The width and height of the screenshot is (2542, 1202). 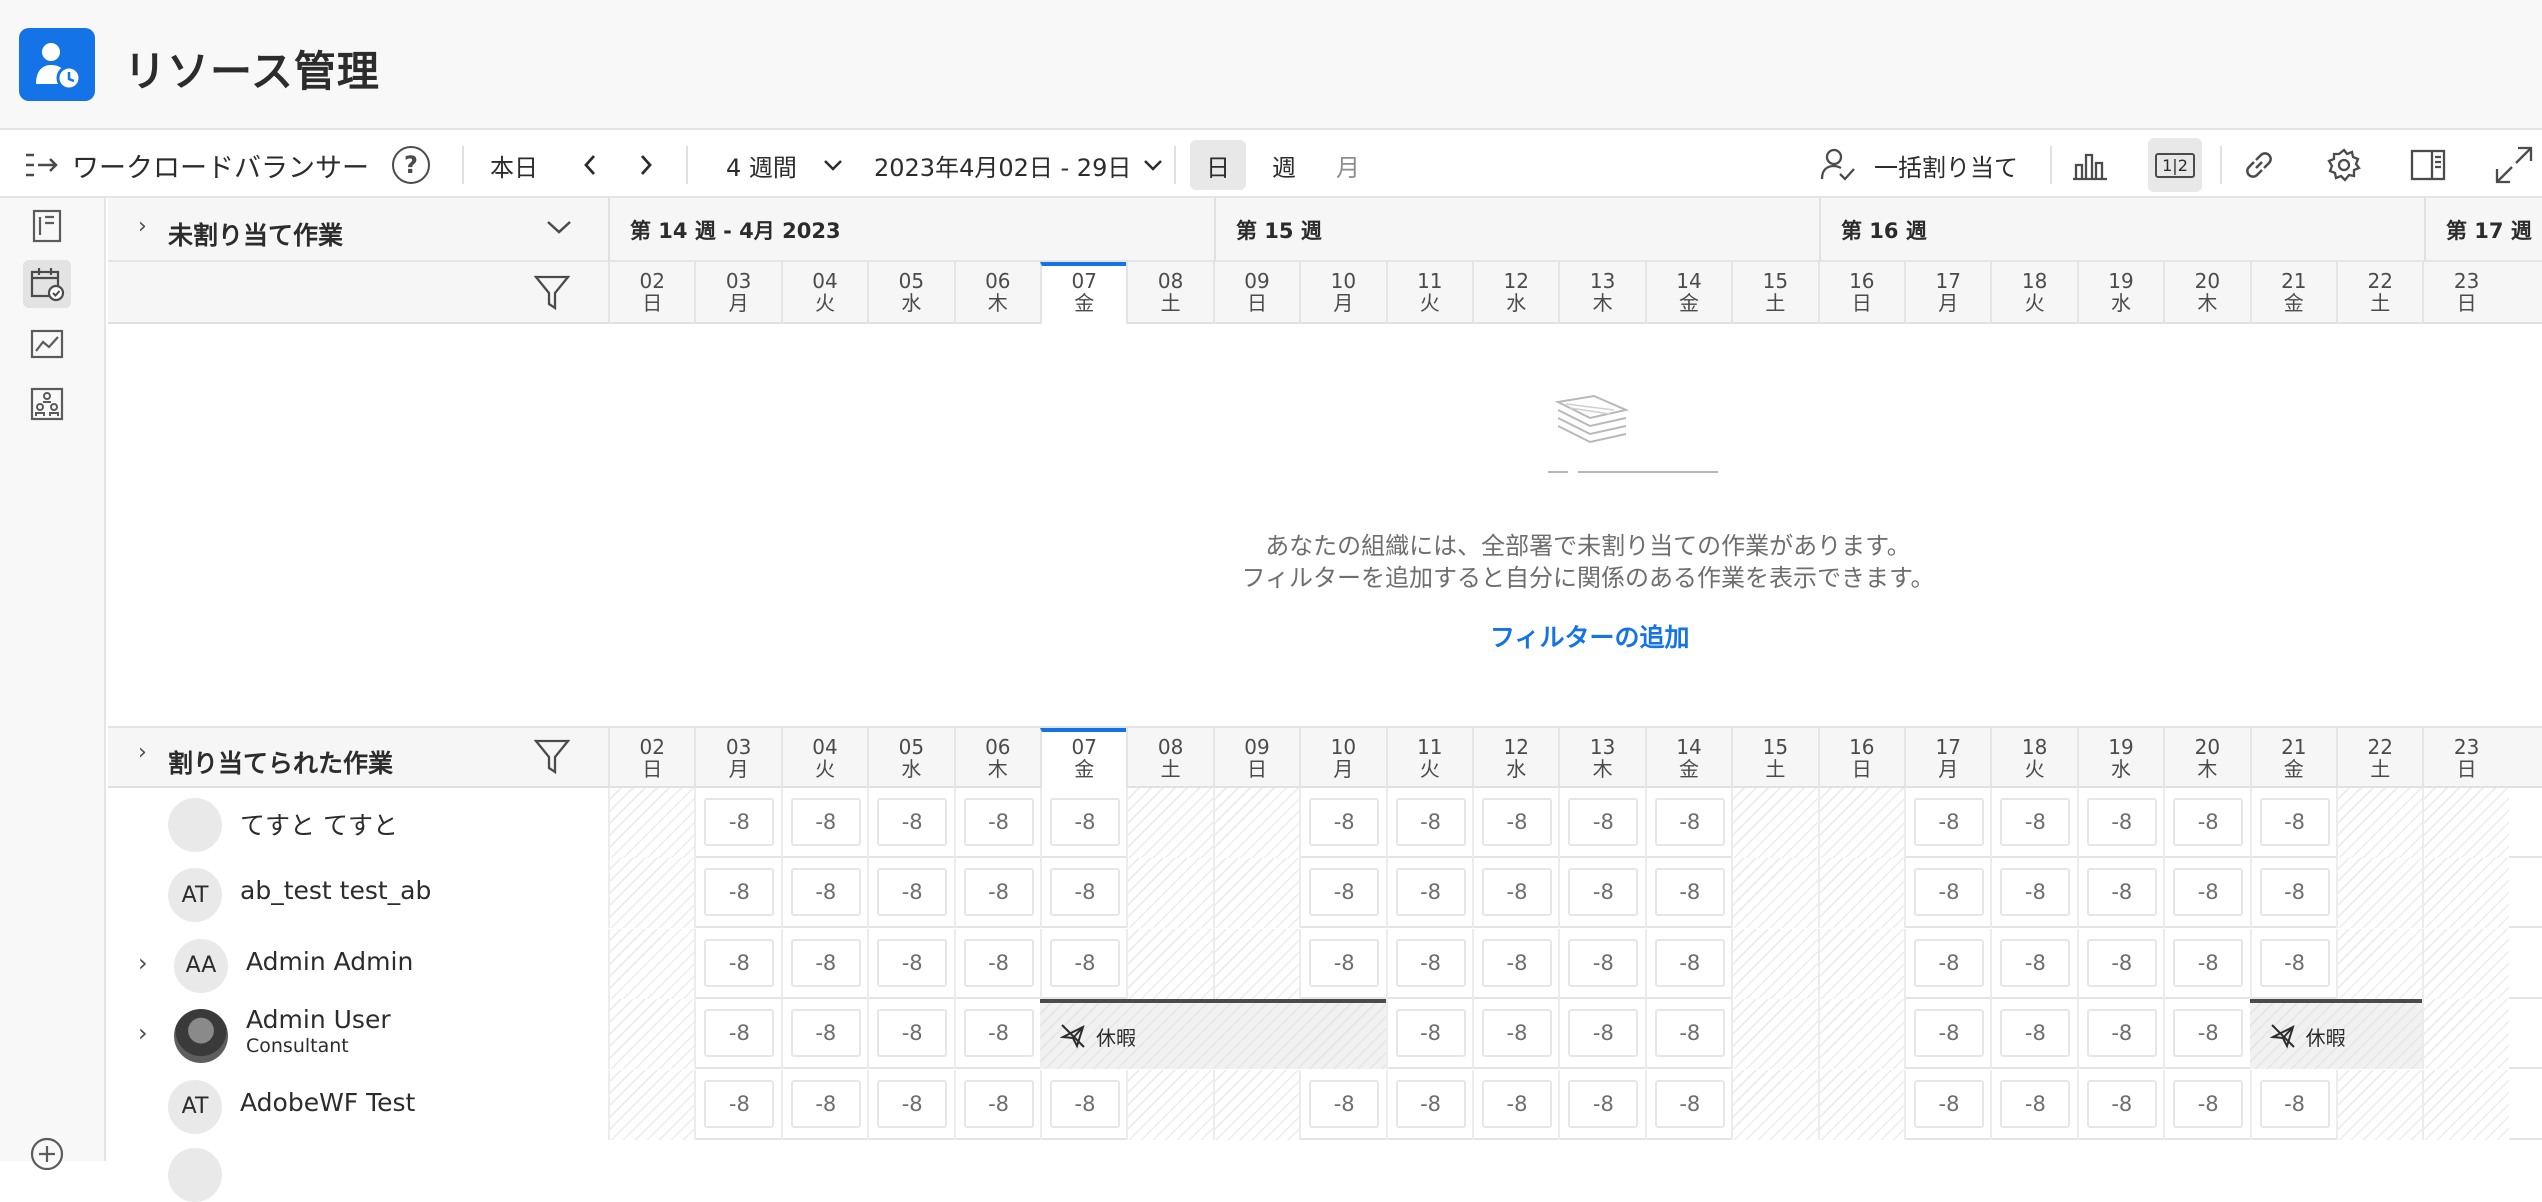 What do you see at coordinates (2175, 165) in the screenshot?
I see `split-view-button: 1|2` at bounding box center [2175, 165].